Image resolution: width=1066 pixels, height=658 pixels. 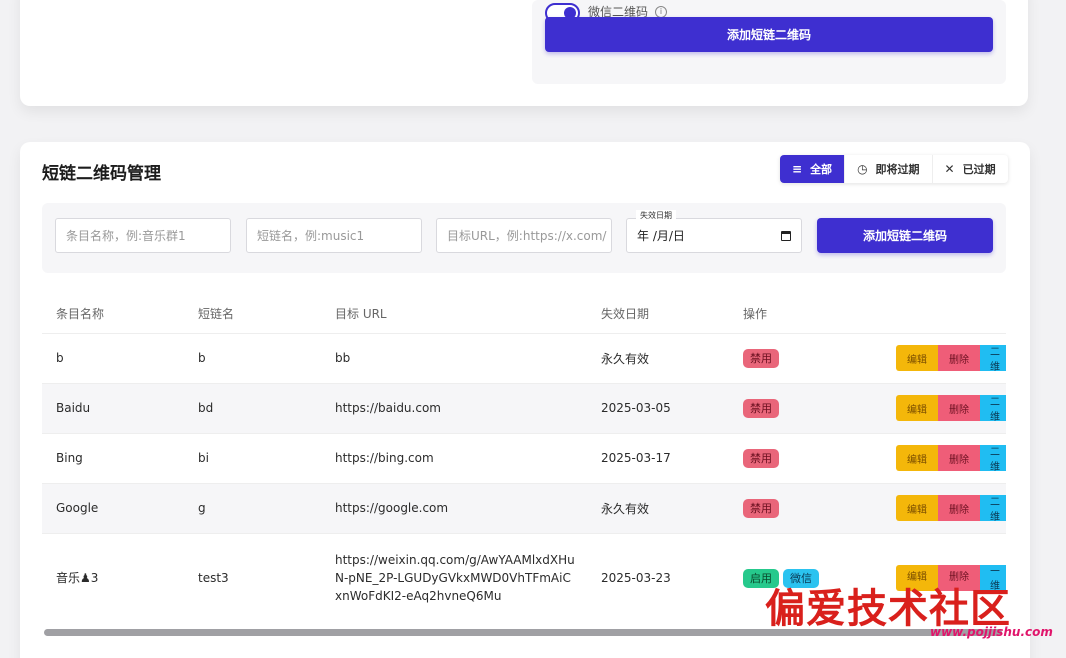 What do you see at coordinates (786, 235) in the screenshot?
I see `calendar-icon` at bounding box center [786, 235].